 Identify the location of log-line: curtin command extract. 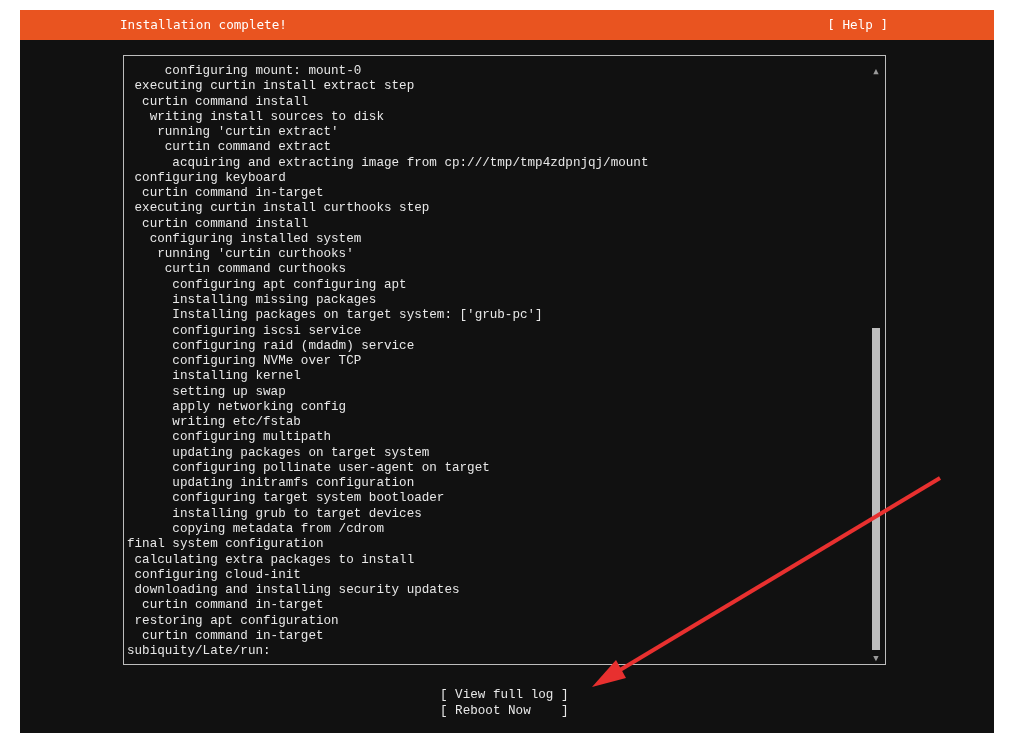
(247, 148).